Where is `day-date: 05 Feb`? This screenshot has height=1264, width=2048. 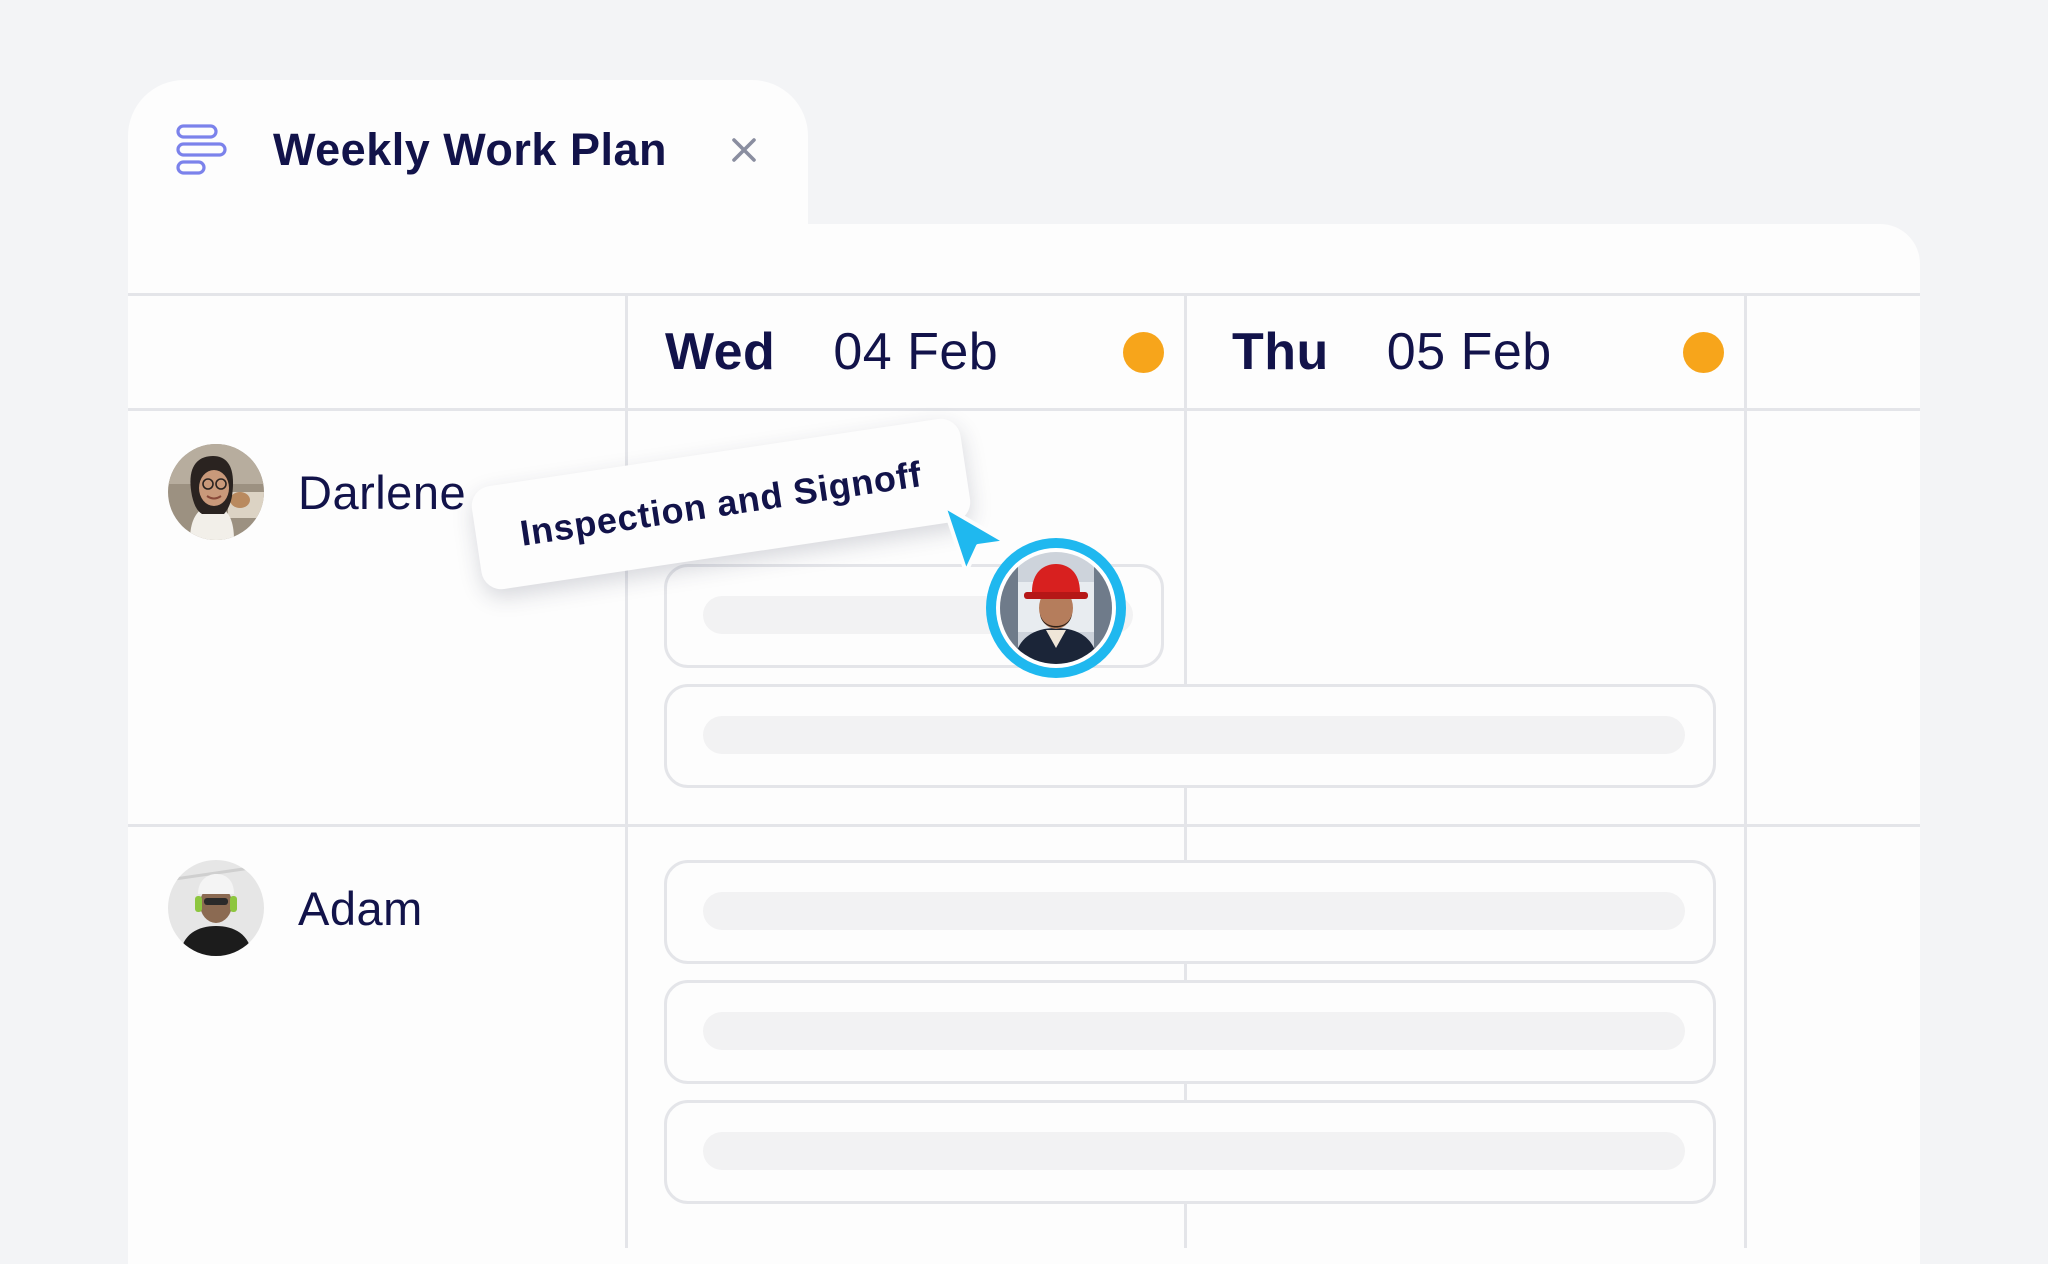 day-date: 05 Feb is located at coordinates (1469, 352).